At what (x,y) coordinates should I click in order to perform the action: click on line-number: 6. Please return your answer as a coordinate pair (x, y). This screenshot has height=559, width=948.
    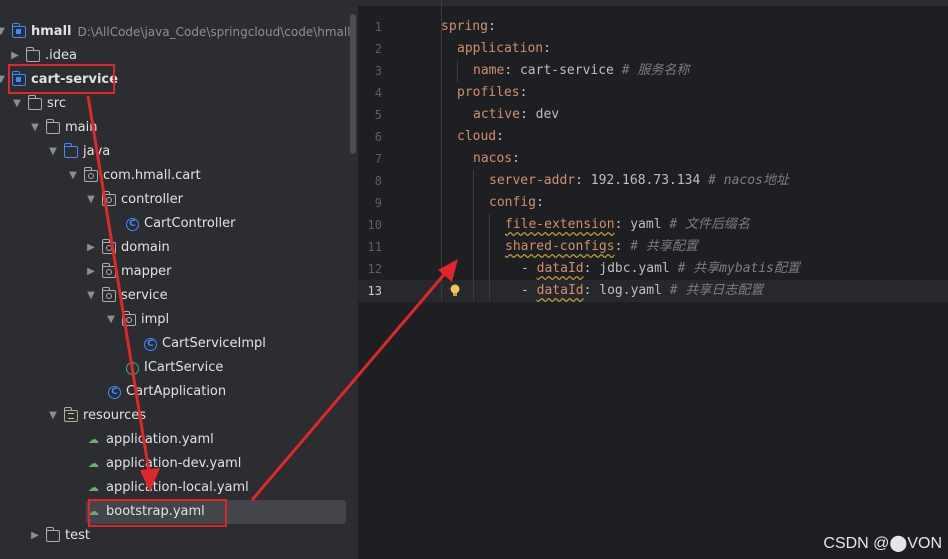
    Looking at the image, I should click on (378, 137).